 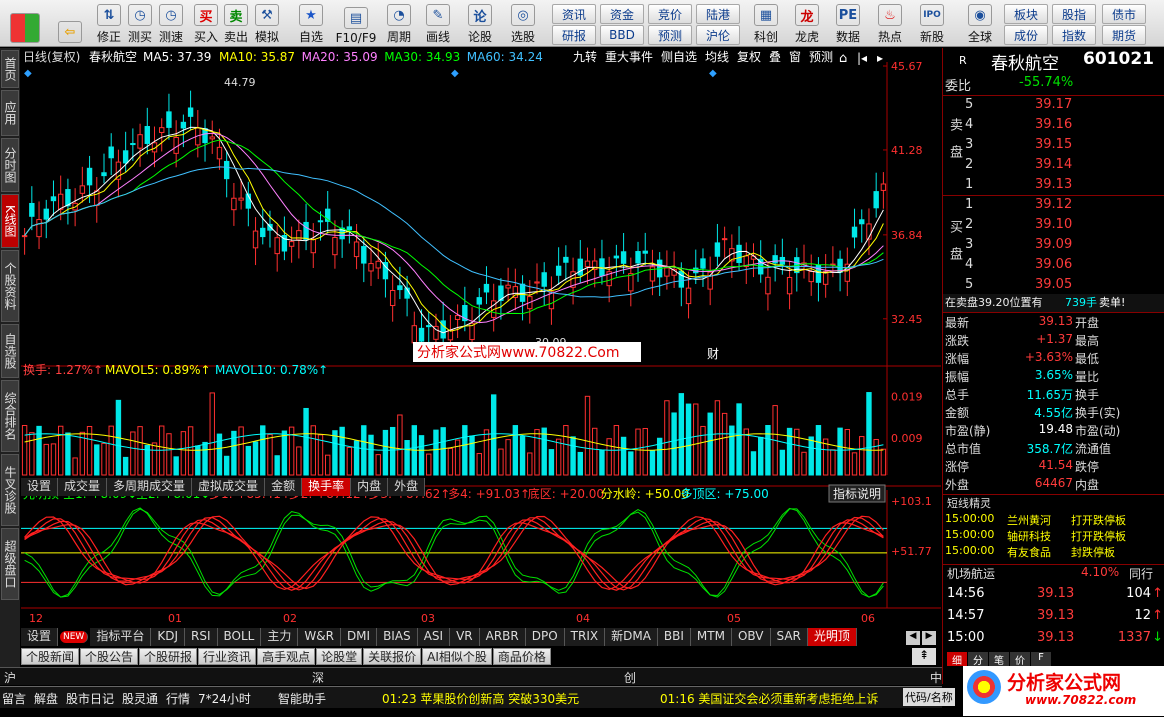 What do you see at coordinates (51, 57) in the screenshot?
I see `kline-period-label: 日线(复权)` at bounding box center [51, 57].